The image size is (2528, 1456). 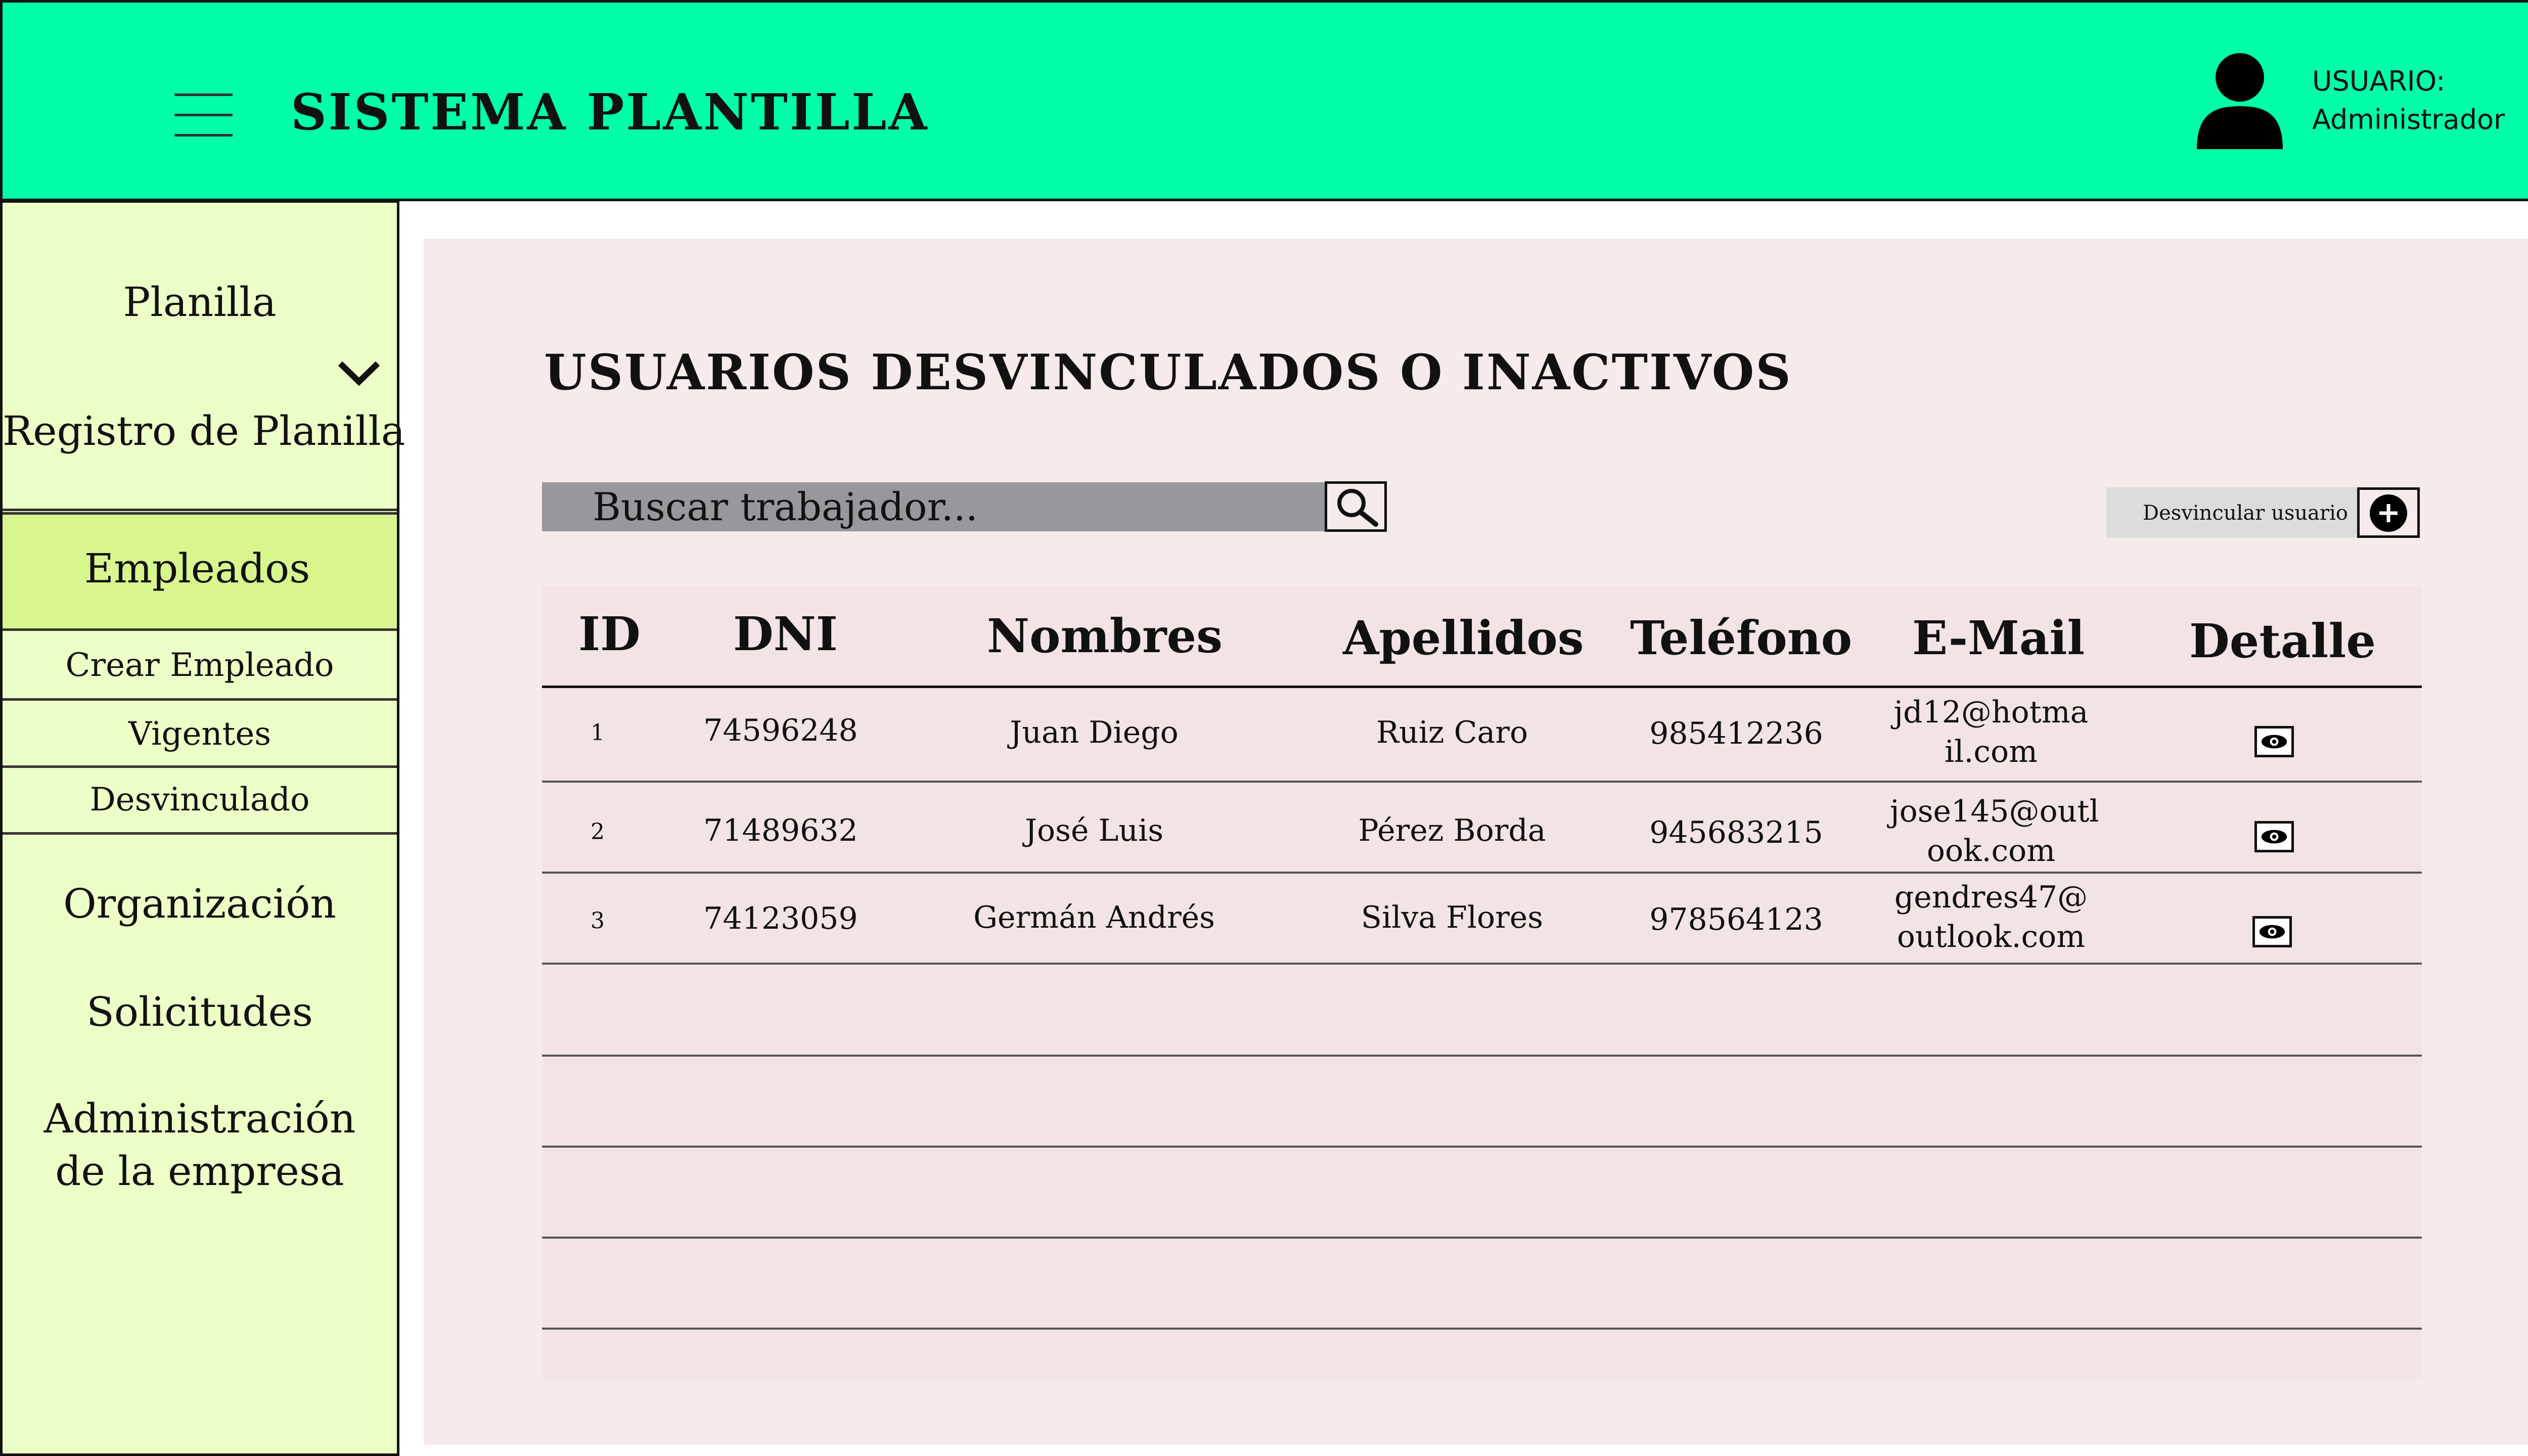 What do you see at coordinates (1736, 832) in the screenshot?
I see `cell-telefono: 945683215` at bounding box center [1736, 832].